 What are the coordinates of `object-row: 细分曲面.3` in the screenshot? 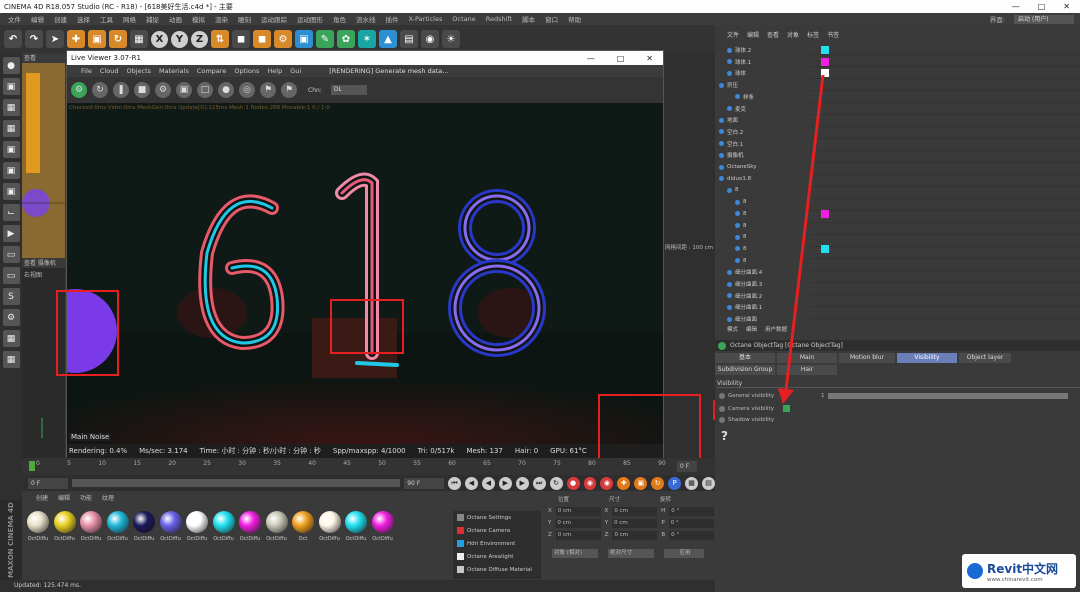 It's located at (756, 284).